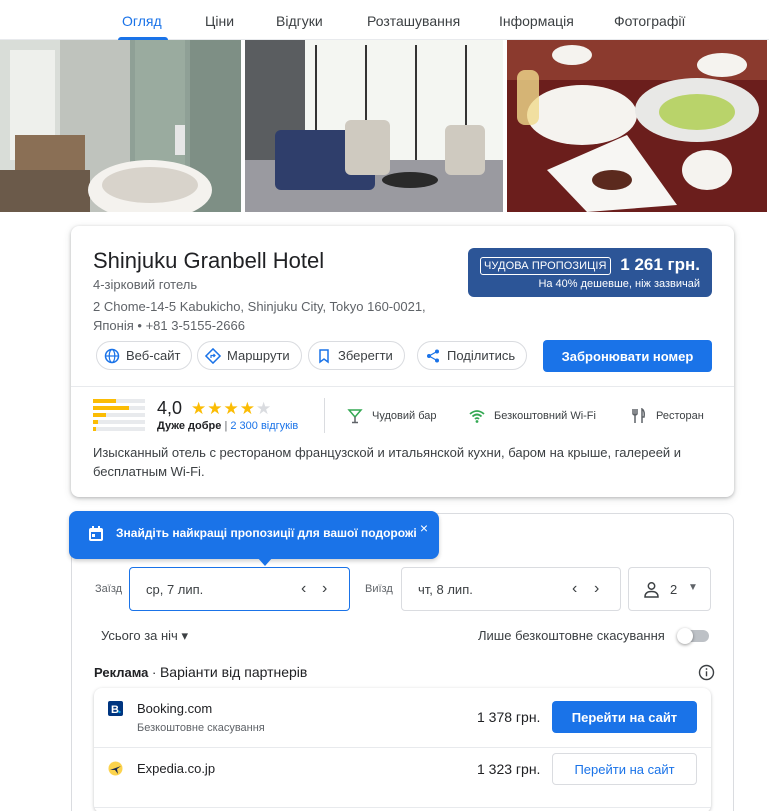 The image size is (769, 811). What do you see at coordinates (239, 589) in the screenshot?
I see `checkin-field: ср, 7 лип. ‹ ›` at bounding box center [239, 589].